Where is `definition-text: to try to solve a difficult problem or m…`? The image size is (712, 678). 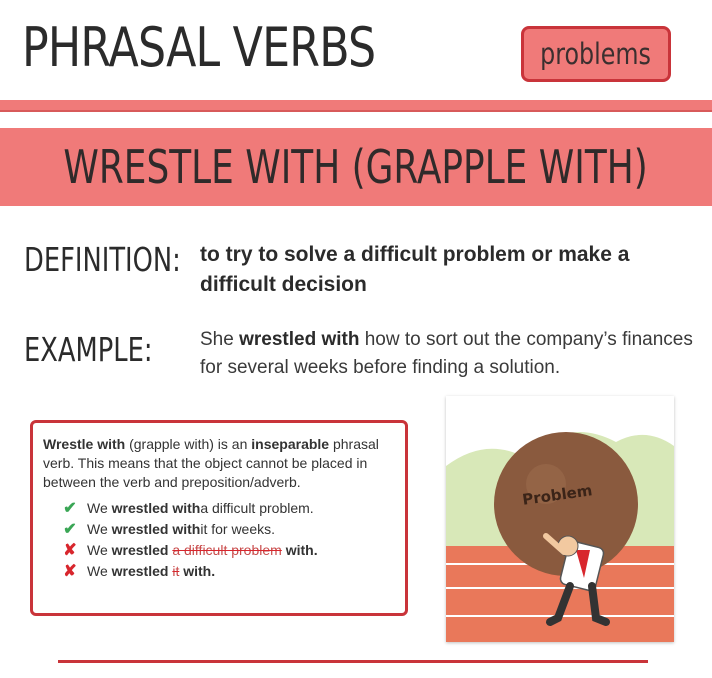 definition-text: to try to solve a difficult problem or m… is located at coordinates (415, 269).